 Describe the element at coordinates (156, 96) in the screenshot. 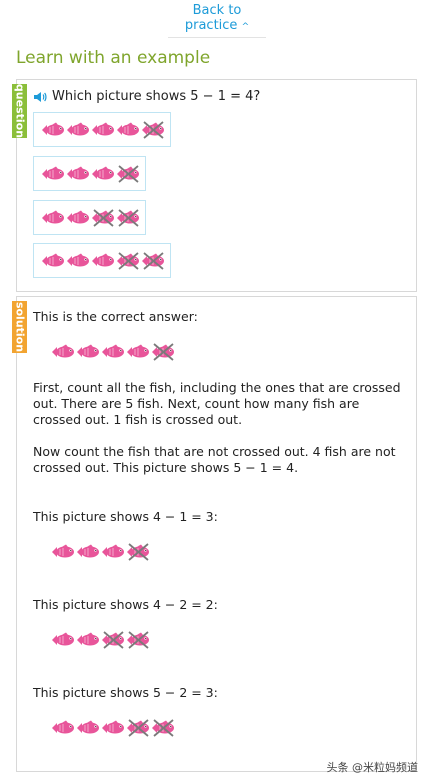

I see `question-text: Which picture shows 5 − 1 = 4?` at that location.